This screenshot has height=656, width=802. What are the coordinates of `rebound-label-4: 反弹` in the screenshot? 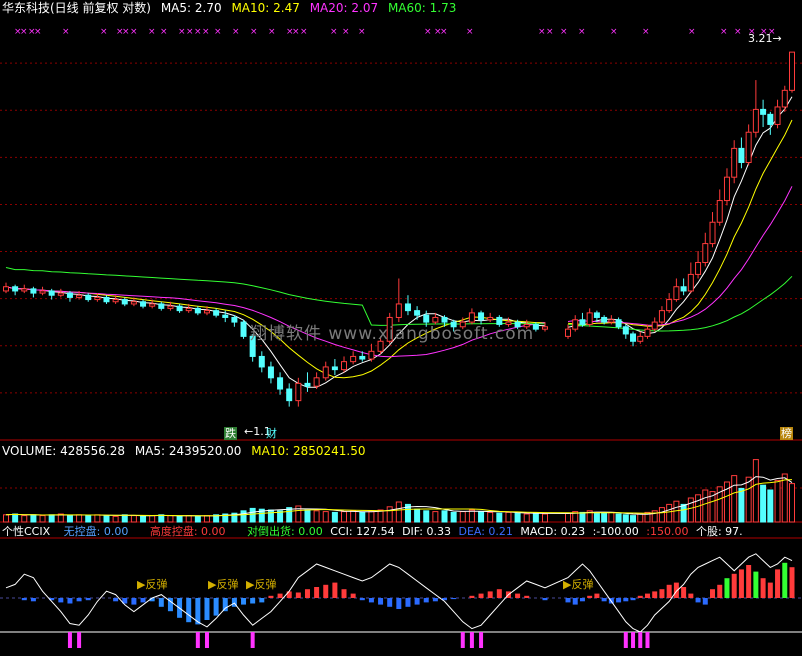 It's located at (582, 584).